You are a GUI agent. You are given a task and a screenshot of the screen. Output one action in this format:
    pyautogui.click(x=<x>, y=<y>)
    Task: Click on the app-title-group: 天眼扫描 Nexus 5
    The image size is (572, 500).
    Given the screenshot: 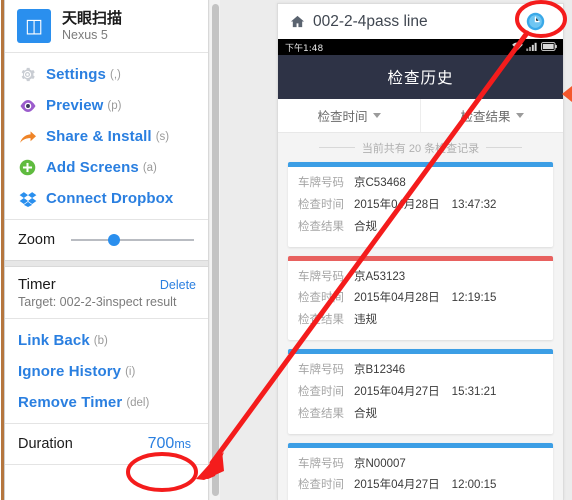 What is the action you would take?
    pyautogui.click(x=92, y=26)
    